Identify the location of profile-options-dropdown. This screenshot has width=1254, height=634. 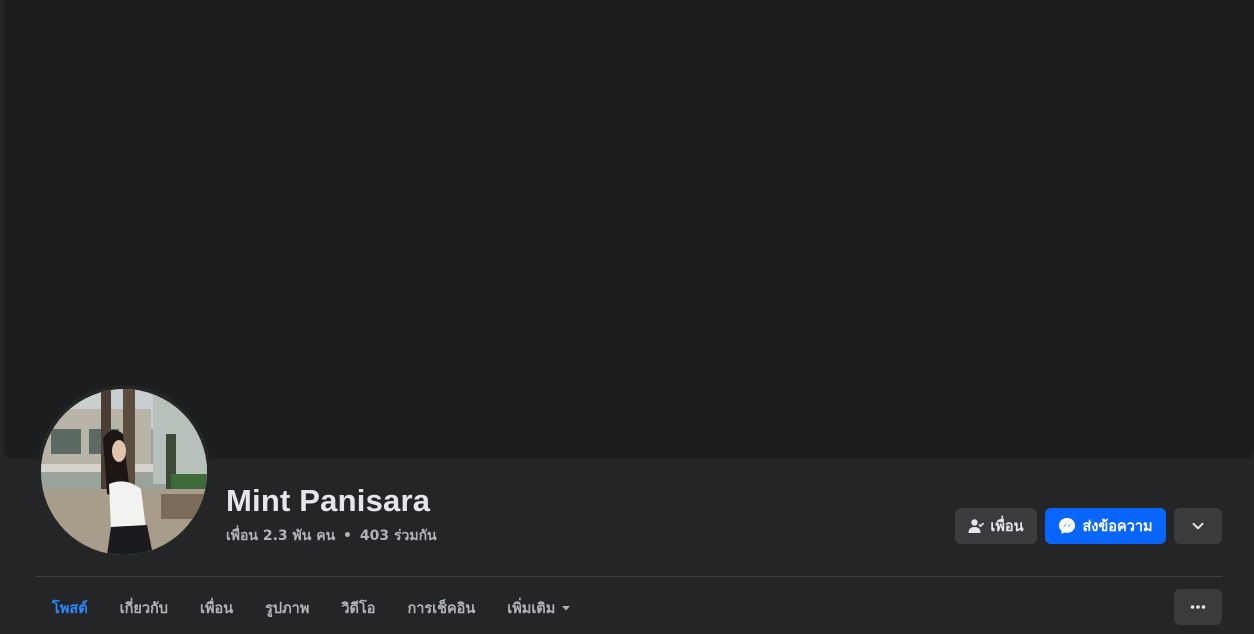
(1198, 526).